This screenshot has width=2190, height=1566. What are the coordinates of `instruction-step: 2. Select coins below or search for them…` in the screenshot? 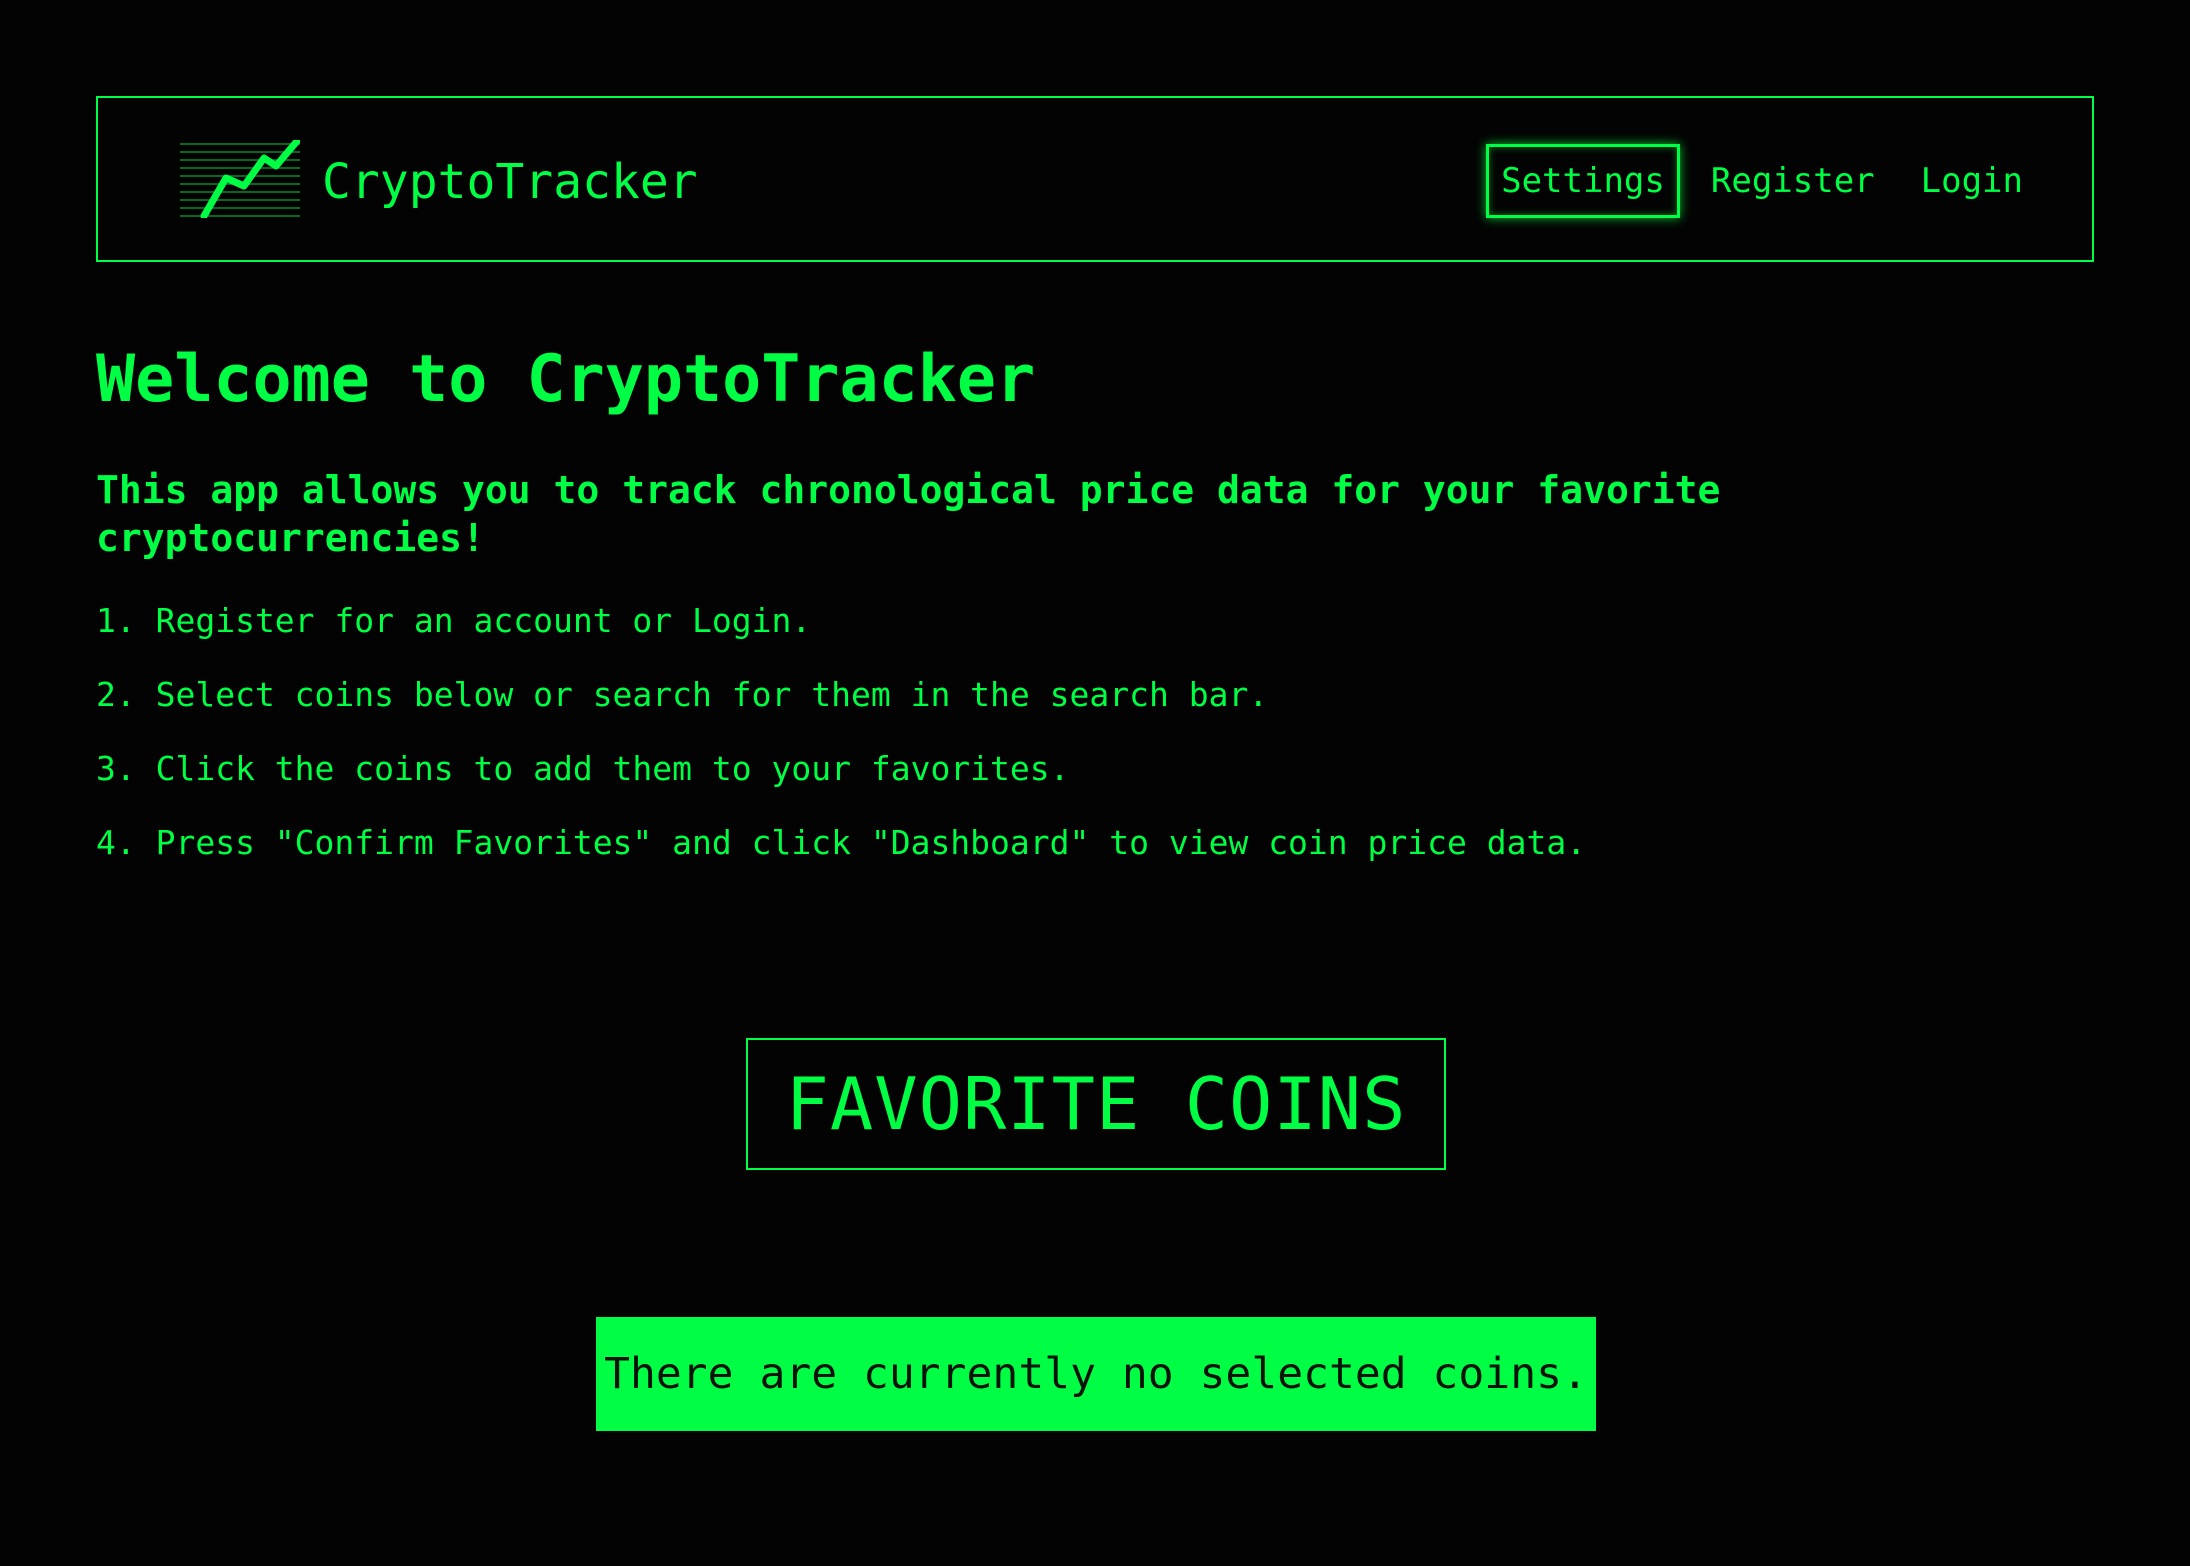 It's located at (682, 694).